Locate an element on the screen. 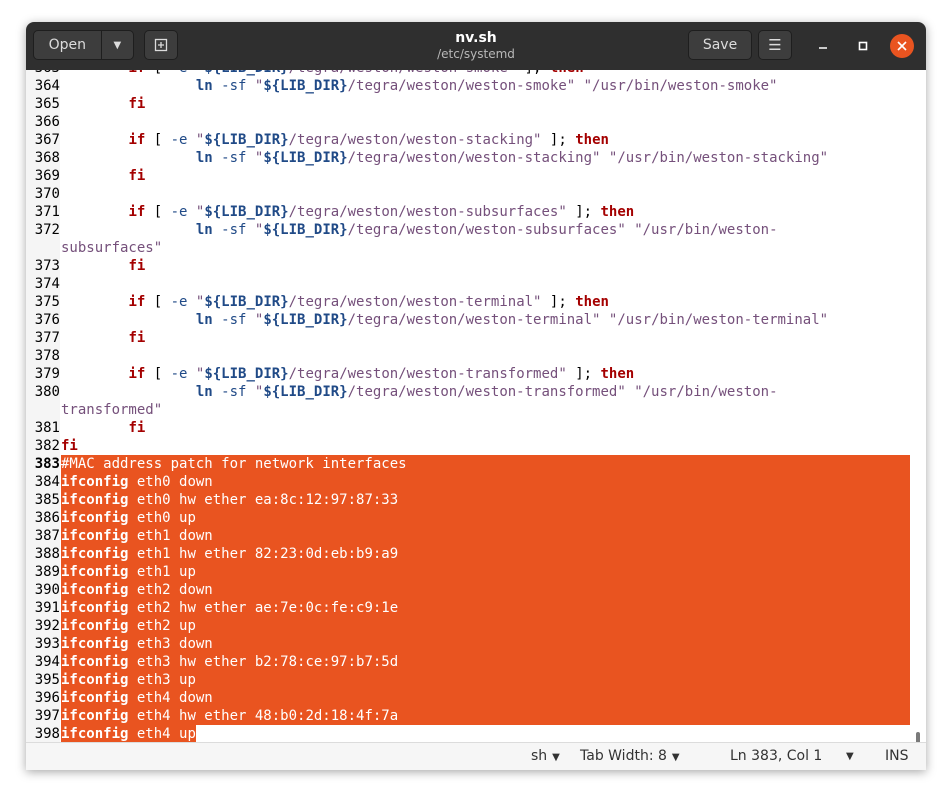  insert-mode-indicator: INS is located at coordinates (897, 756).